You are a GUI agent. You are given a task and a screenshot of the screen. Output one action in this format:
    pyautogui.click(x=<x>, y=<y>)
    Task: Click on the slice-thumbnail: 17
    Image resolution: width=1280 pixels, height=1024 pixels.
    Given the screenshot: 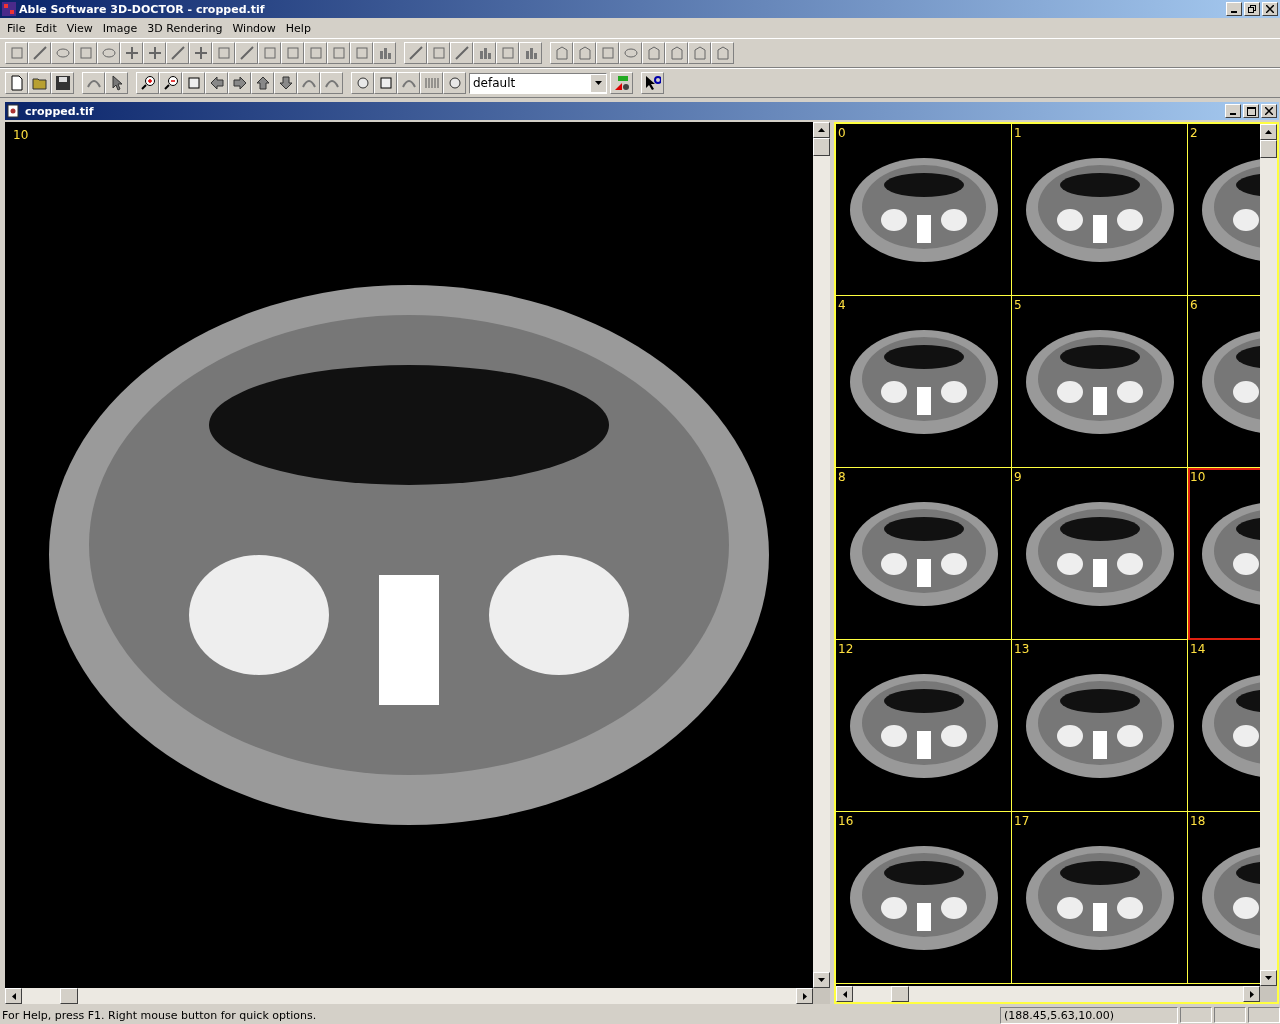 What is the action you would take?
    pyautogui.click(x=1100, y=898)
    